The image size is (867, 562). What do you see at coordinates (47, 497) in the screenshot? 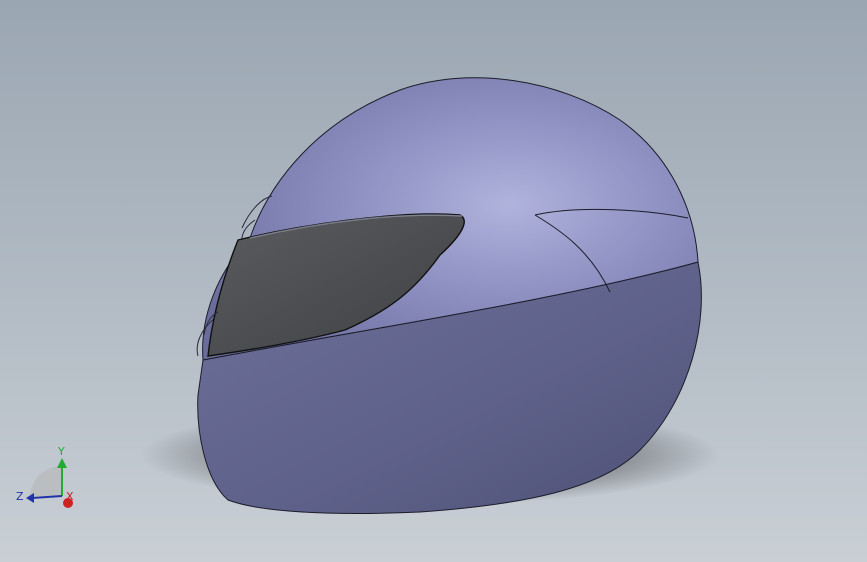
I see `z-axis-icon` at bounding box center [47, 497].